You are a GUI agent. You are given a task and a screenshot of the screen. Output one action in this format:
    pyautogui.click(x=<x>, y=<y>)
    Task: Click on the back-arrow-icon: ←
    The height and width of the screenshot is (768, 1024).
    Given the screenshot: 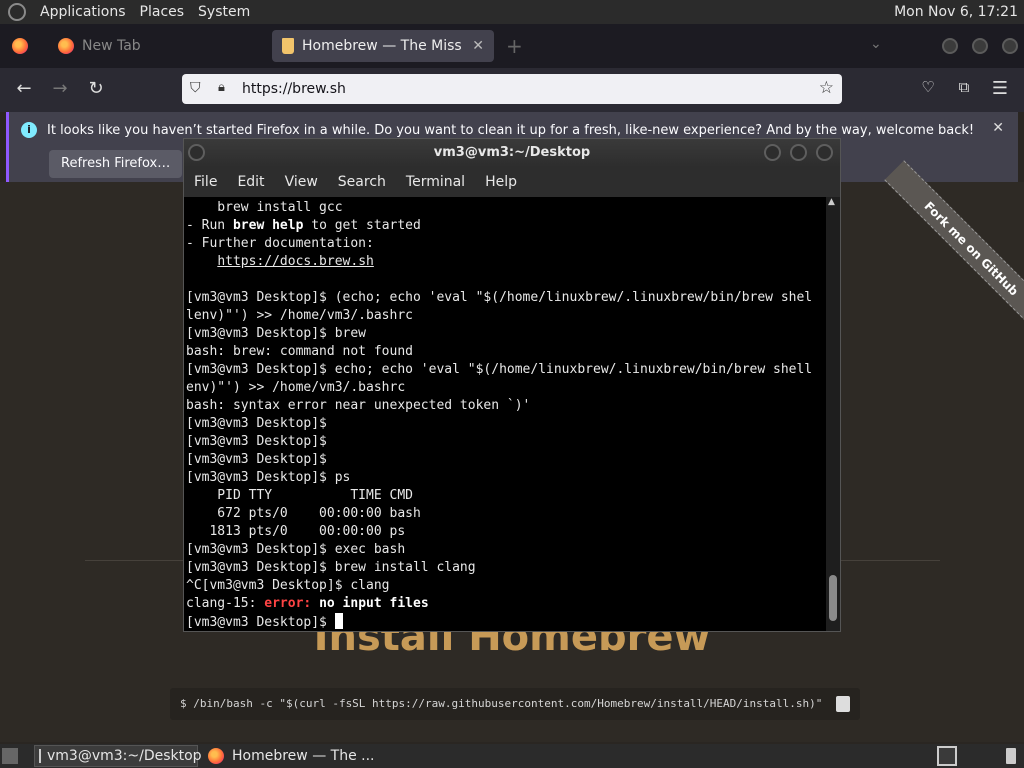 What is the action you would take?
    pyautogui.click(x=24, y=88)
    